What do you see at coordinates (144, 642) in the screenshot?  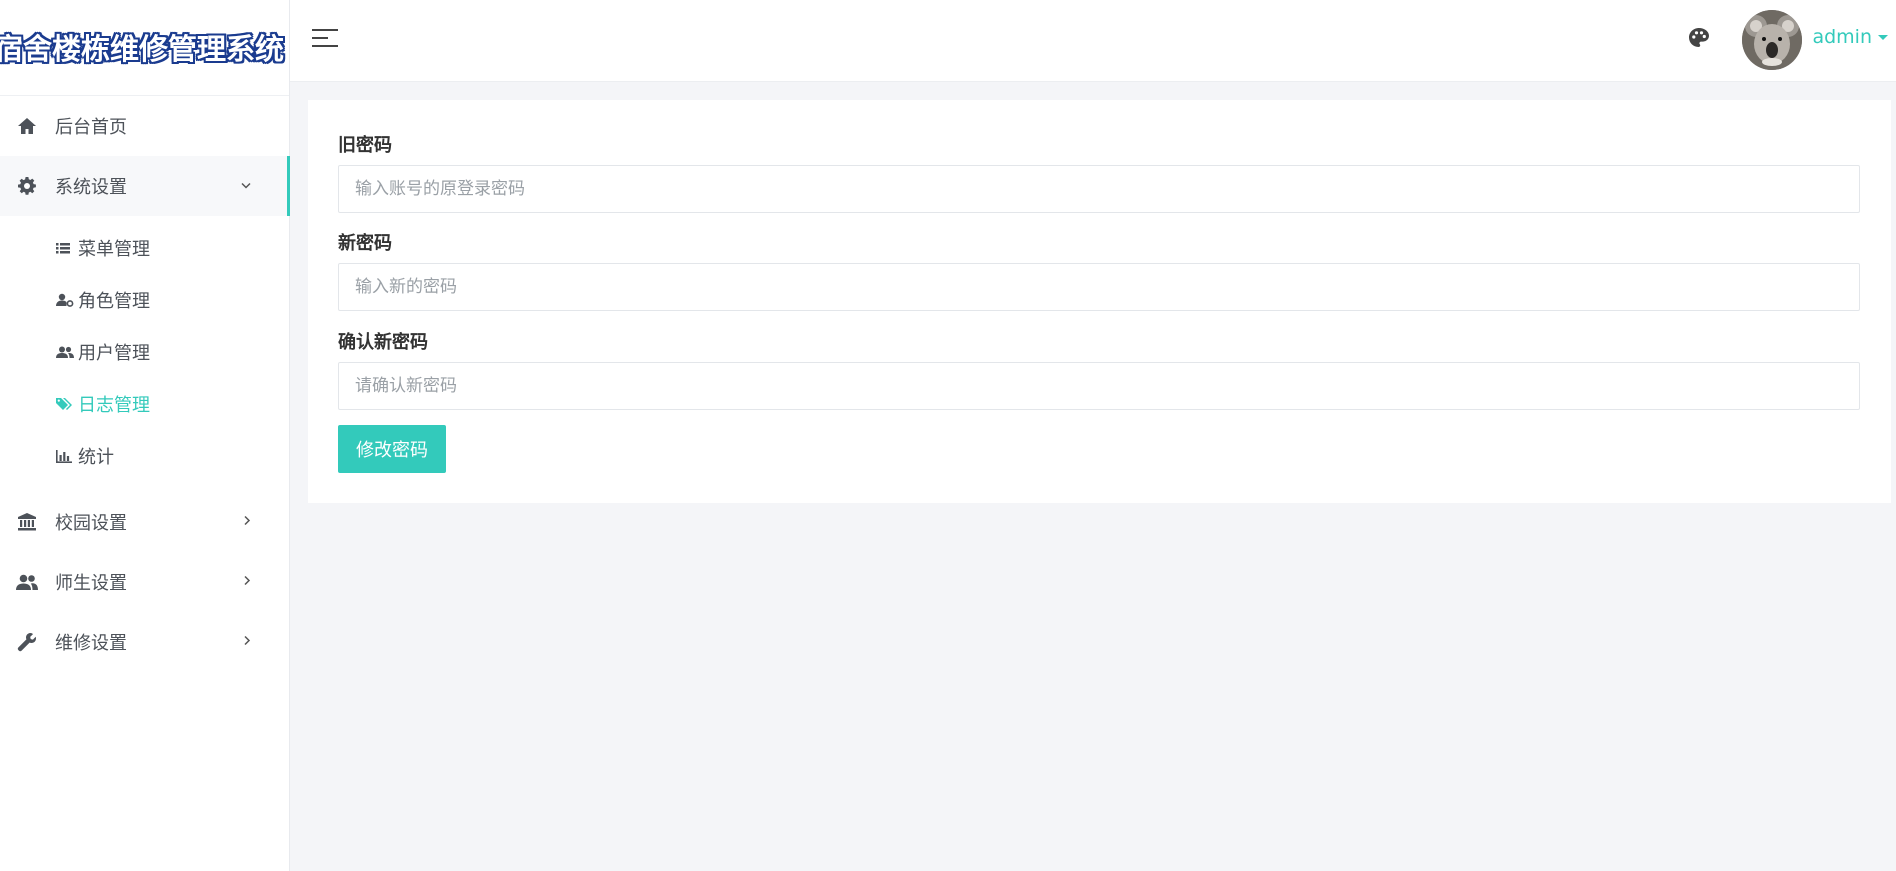 I see `sidebar-item-repair-settings: 维修设置` at bounding box center [144, 642].